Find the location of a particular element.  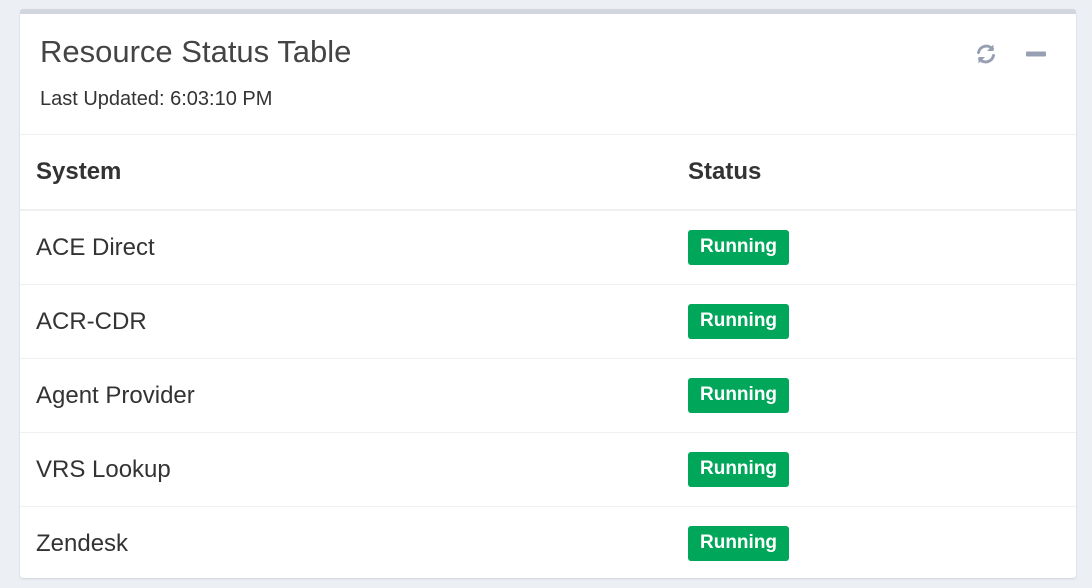

table-row: VRS Lookup Running is located at coordinates (548, 469).